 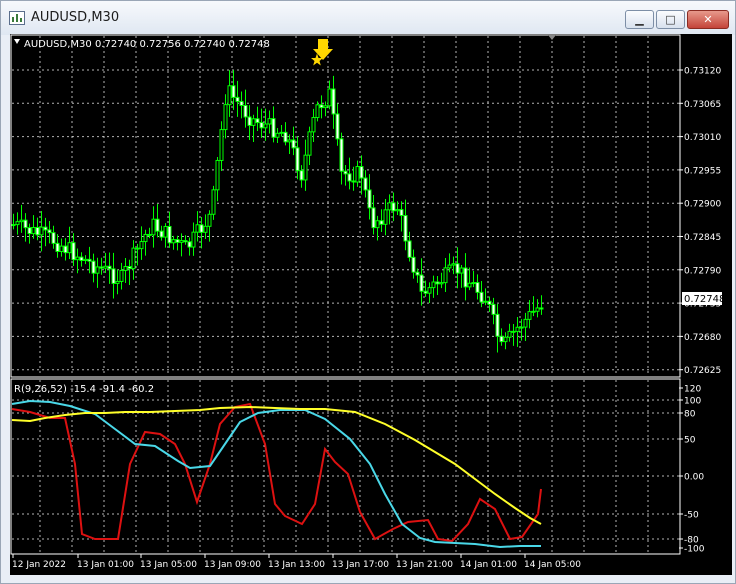 I want to click on indicator-axis-label: -100, so click(x=694, y=550).